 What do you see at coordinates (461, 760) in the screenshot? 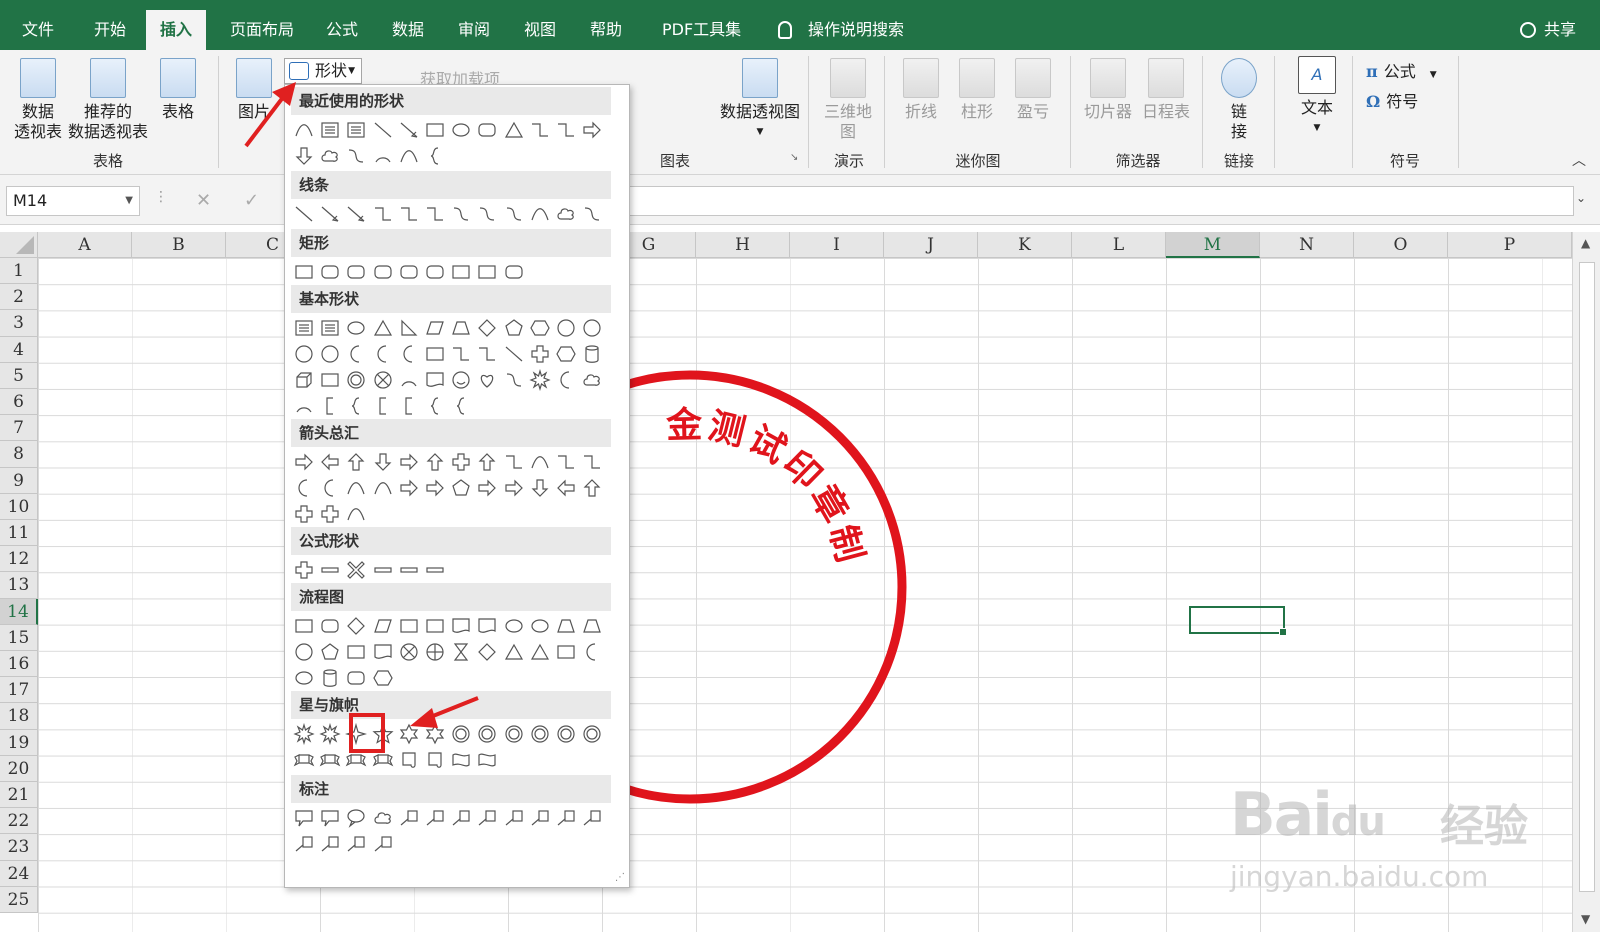
I see `shape-wave-icon` at bounding box center [461, 760].